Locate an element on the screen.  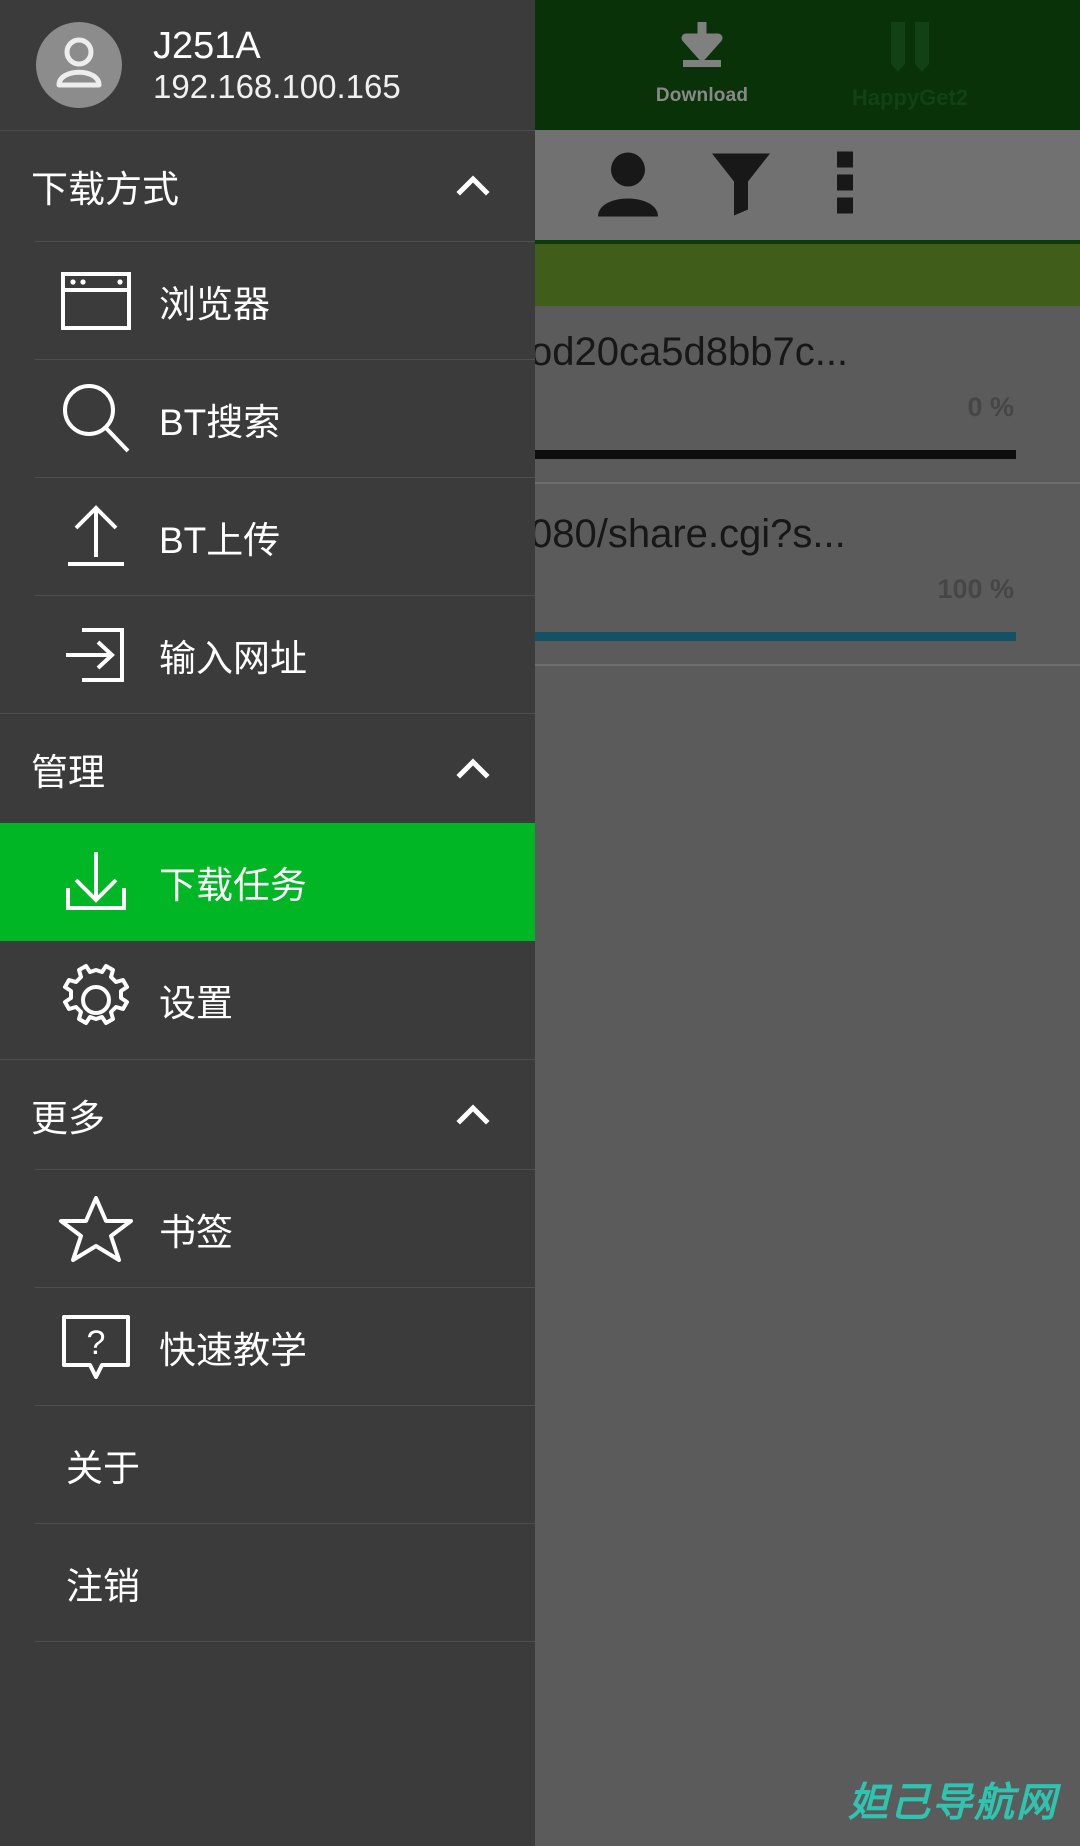
section-header-download-methods: 下载方式 is located at coordinates (267, 186).